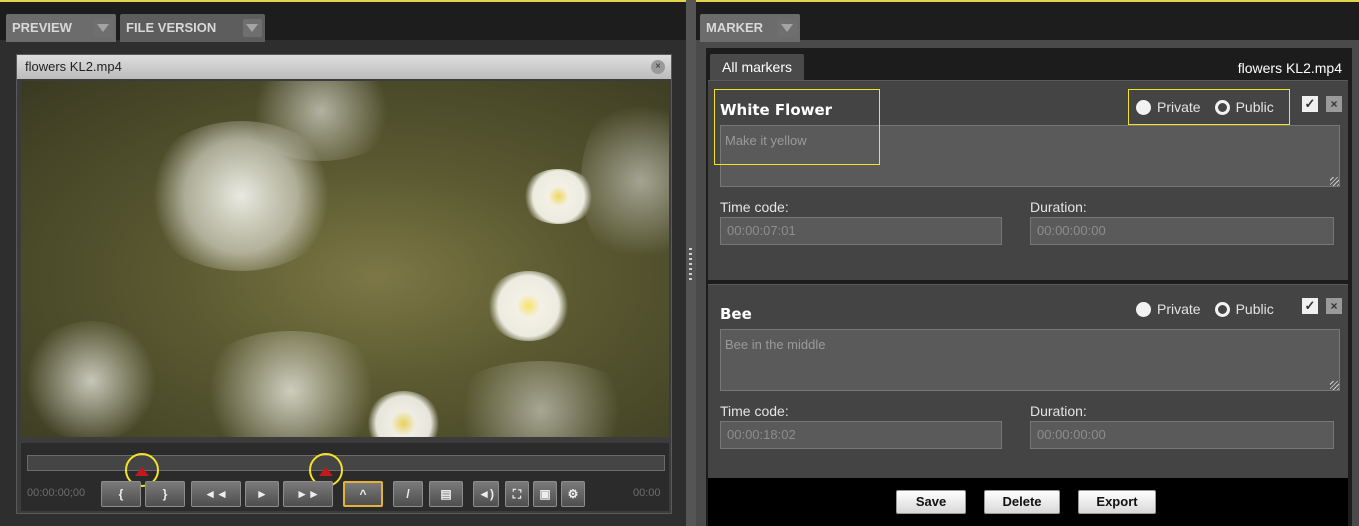 The width and height of the screenshot is (1359, 526). What do you see at coordinates (343, 21) in the screenshot?
I see `left-tabbar: PREVIEW FILE VERSION` at bounding box center [343, 21].